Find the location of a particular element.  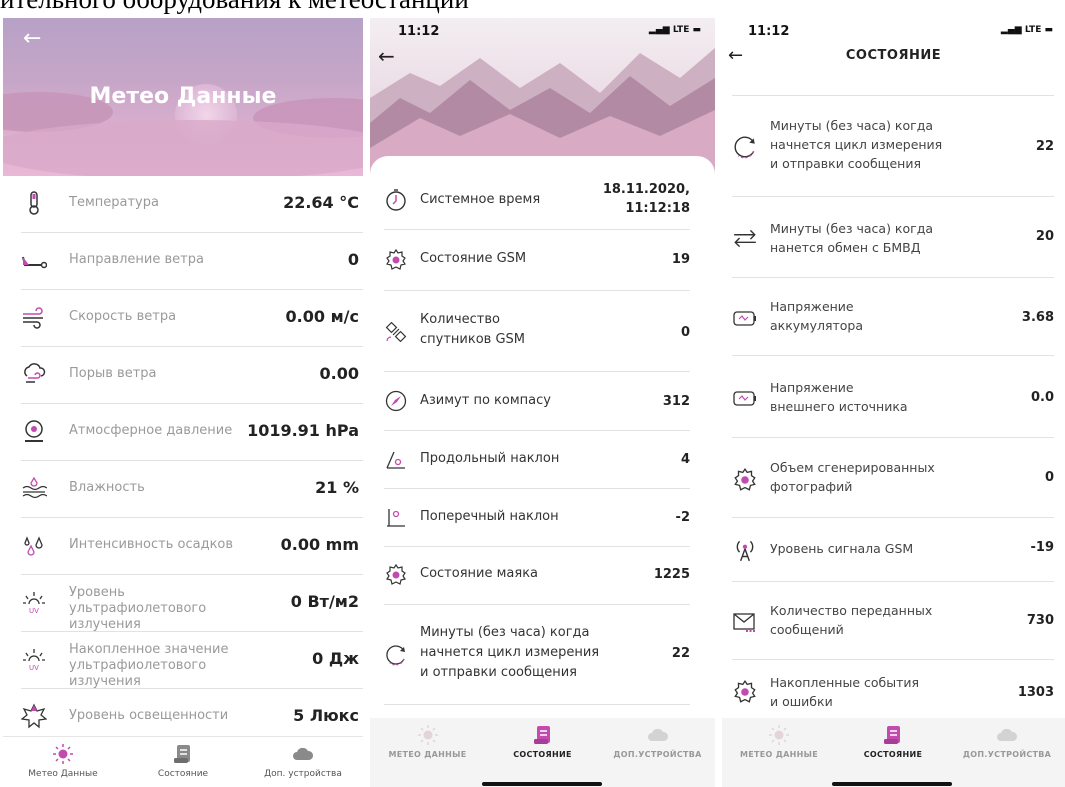

external-power-icon is located at coordinates (744, 398).